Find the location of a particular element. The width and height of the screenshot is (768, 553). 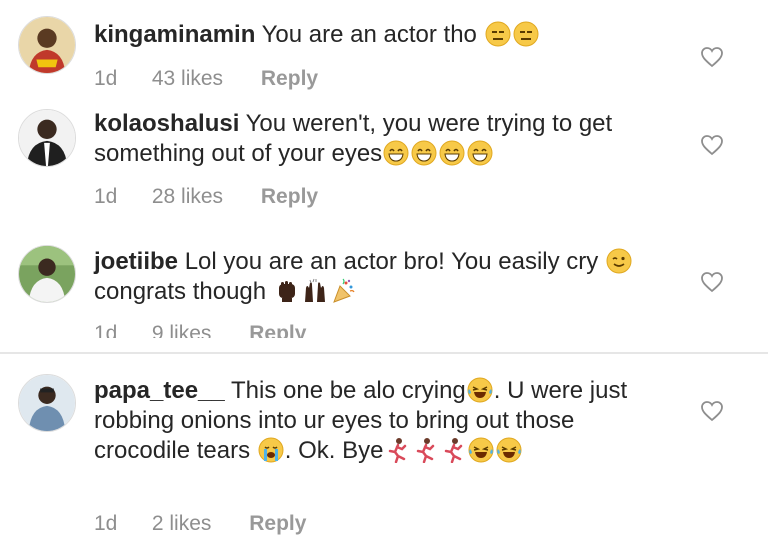

comment-body-2: congrats though is located at coordinates (180, 291).